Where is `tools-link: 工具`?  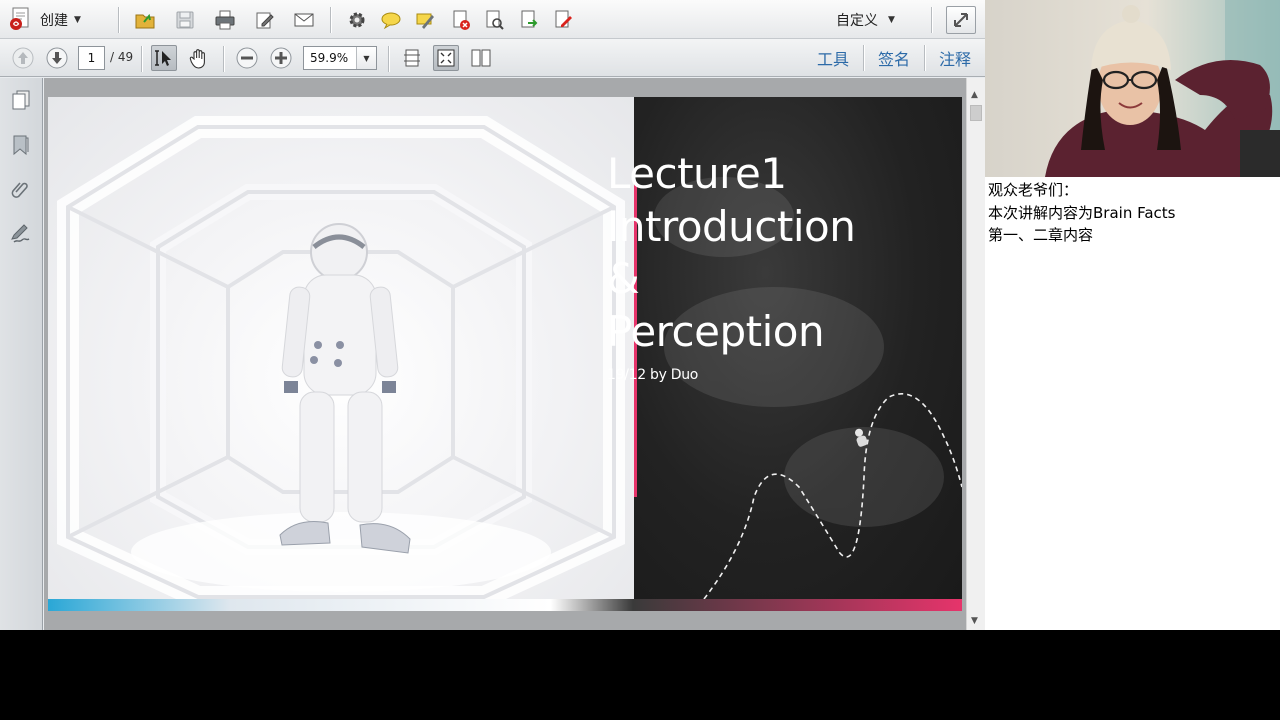
tools-link: 工具 is located at coordinates (833, 58).